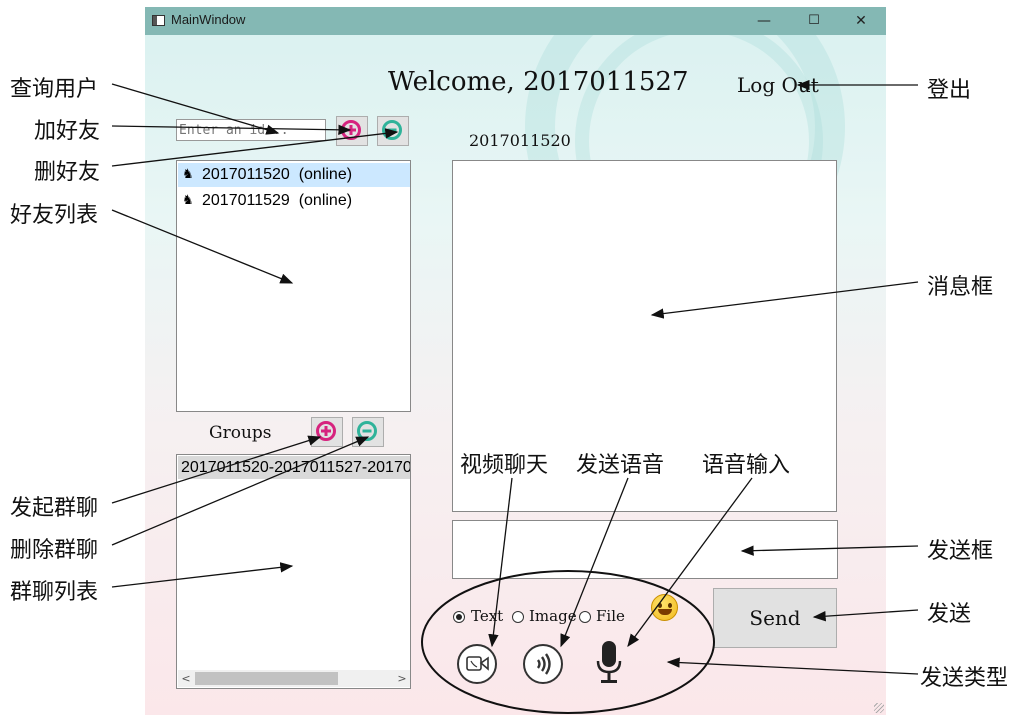  What do you see at coordinates (54, 215) in the screenshot?
I see `annotation-friend-list: 好友列表` at bounding box center [54, 215].